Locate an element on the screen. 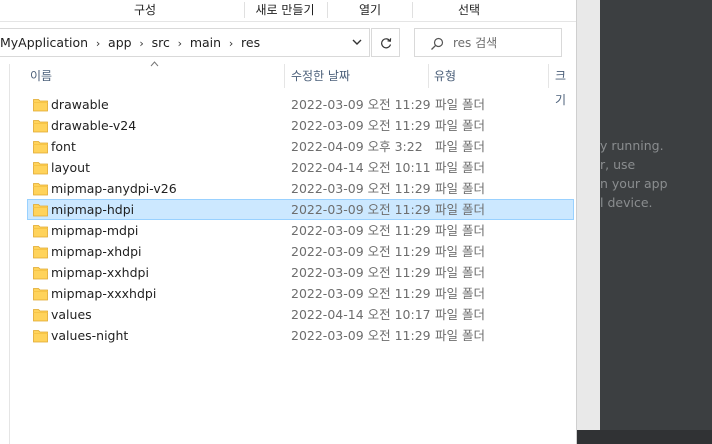 This screenshot has width=712, height=444. file-row: mipmap-xhdpi 2022-03-09 오전 11:29 파일 폴더 is located at coordinates (300, 251).